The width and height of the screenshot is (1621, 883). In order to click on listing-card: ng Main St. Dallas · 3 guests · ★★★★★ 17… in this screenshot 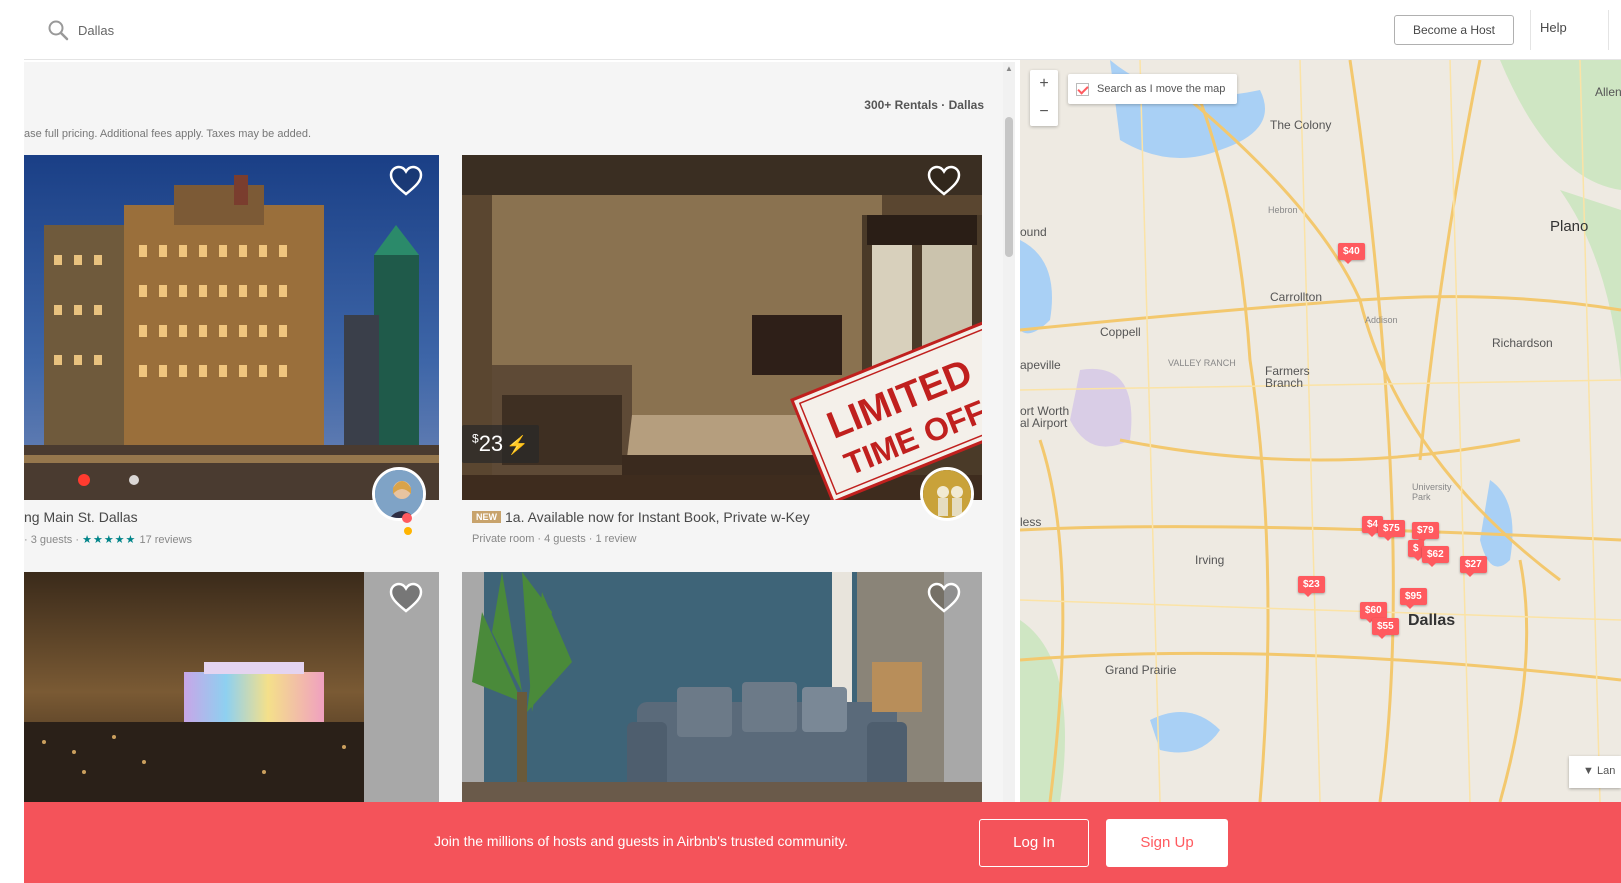, I will do `click(231, 355)`.